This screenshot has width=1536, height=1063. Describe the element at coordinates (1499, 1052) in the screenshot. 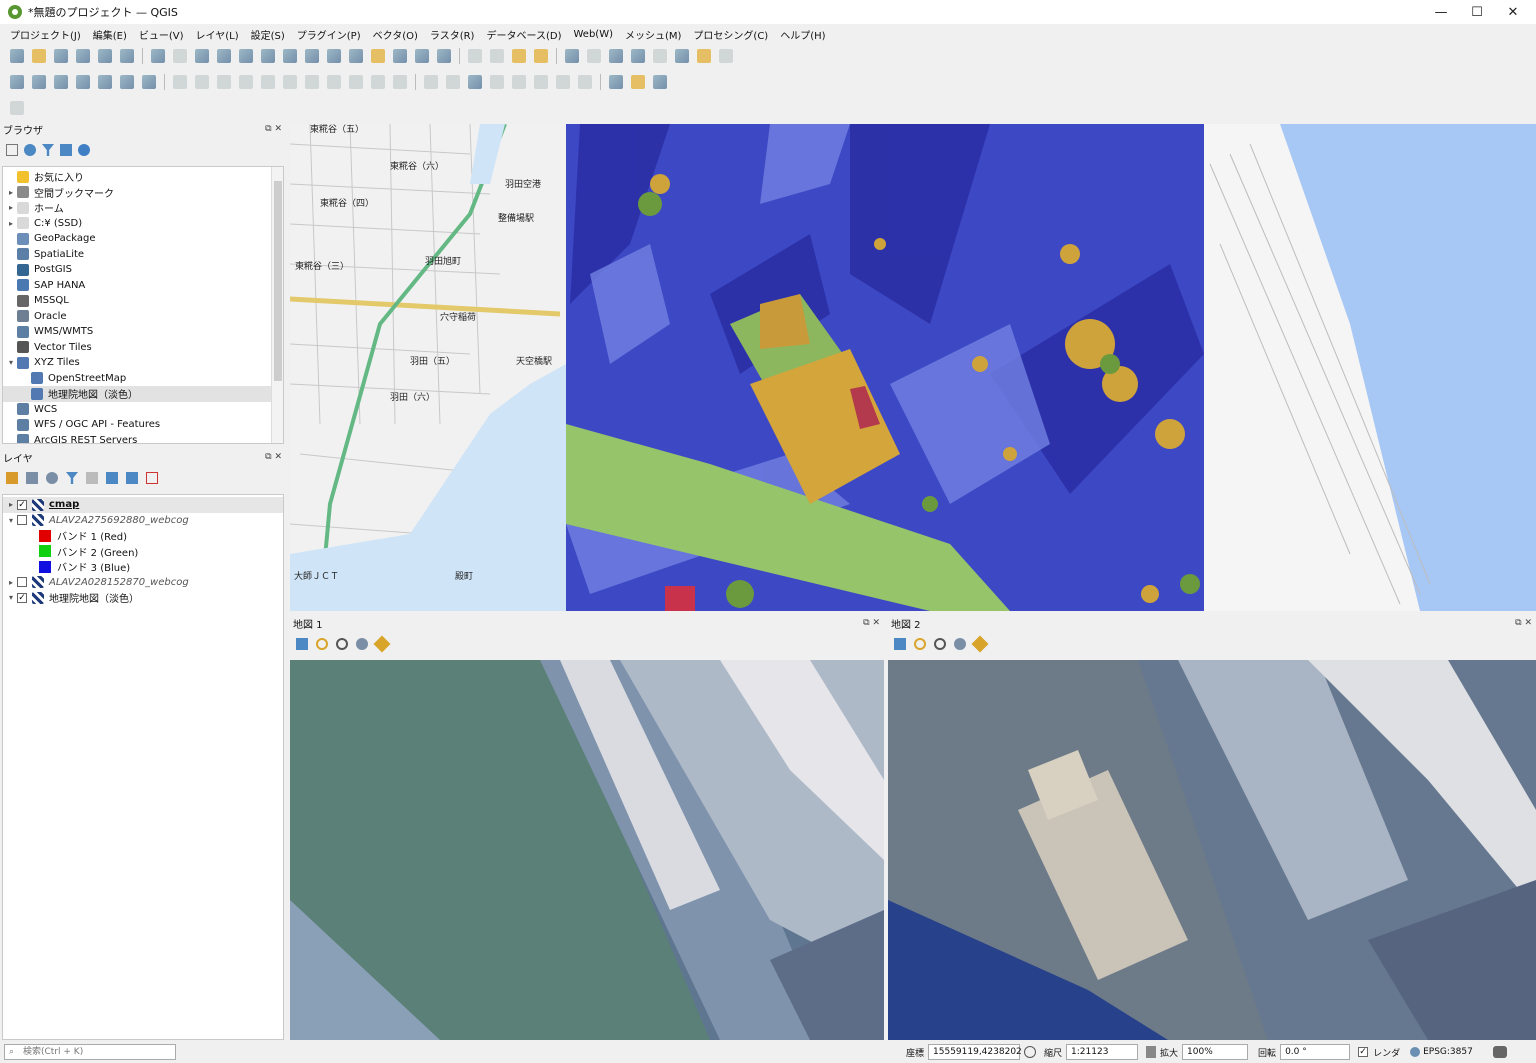

I see `messages-icon` at that location.